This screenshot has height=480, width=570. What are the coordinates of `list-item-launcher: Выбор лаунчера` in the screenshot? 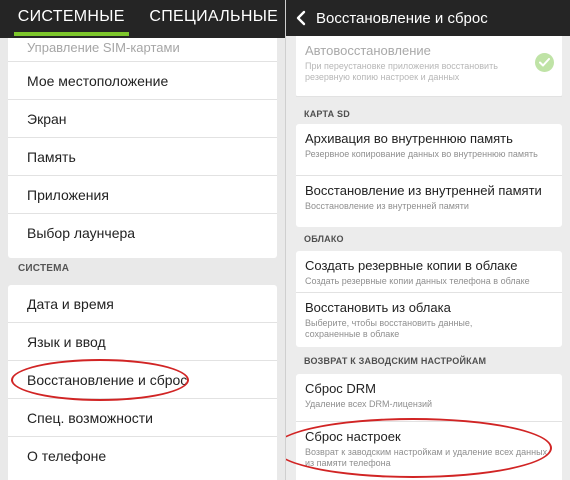 It's located at (142, 233).